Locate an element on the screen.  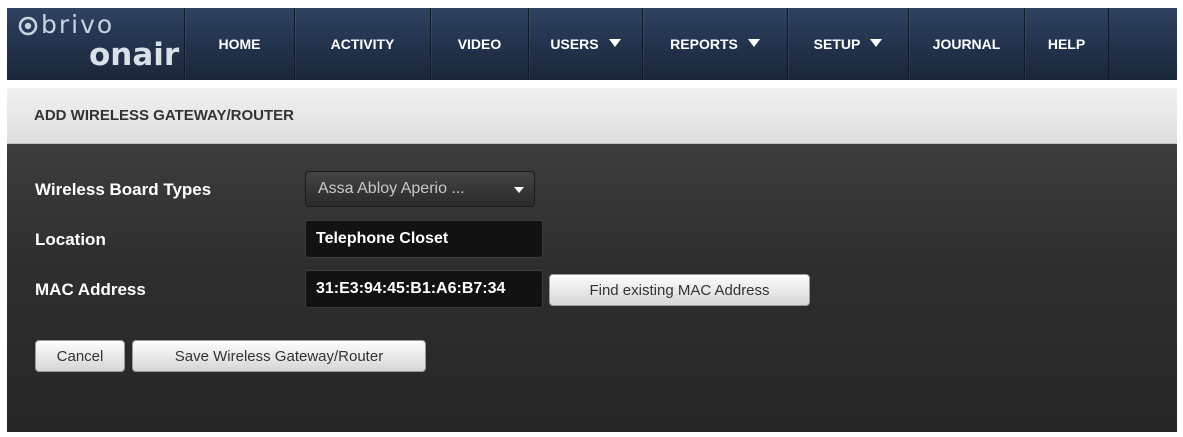
find-mac-address-label: Find existing MAC Address is located at coordinates (679, 290).